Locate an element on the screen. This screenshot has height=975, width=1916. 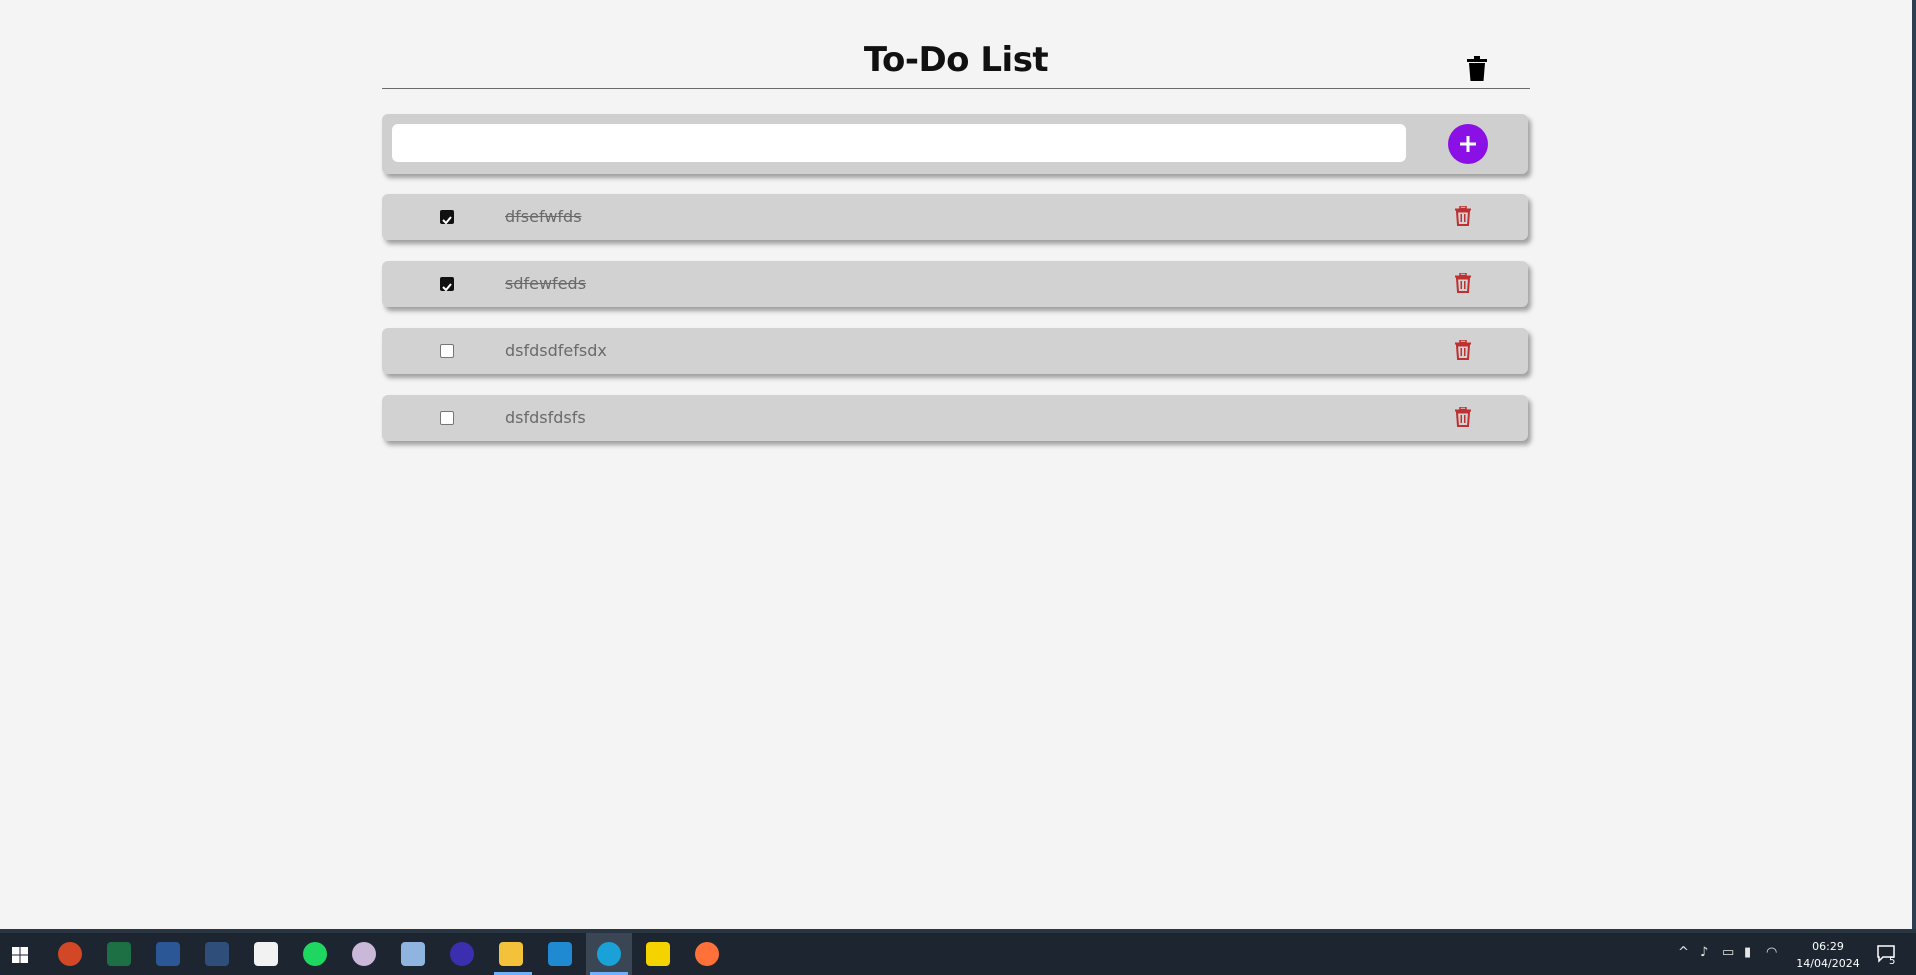
todo-text: sdfewfeds is located at coordinates (546, 283).